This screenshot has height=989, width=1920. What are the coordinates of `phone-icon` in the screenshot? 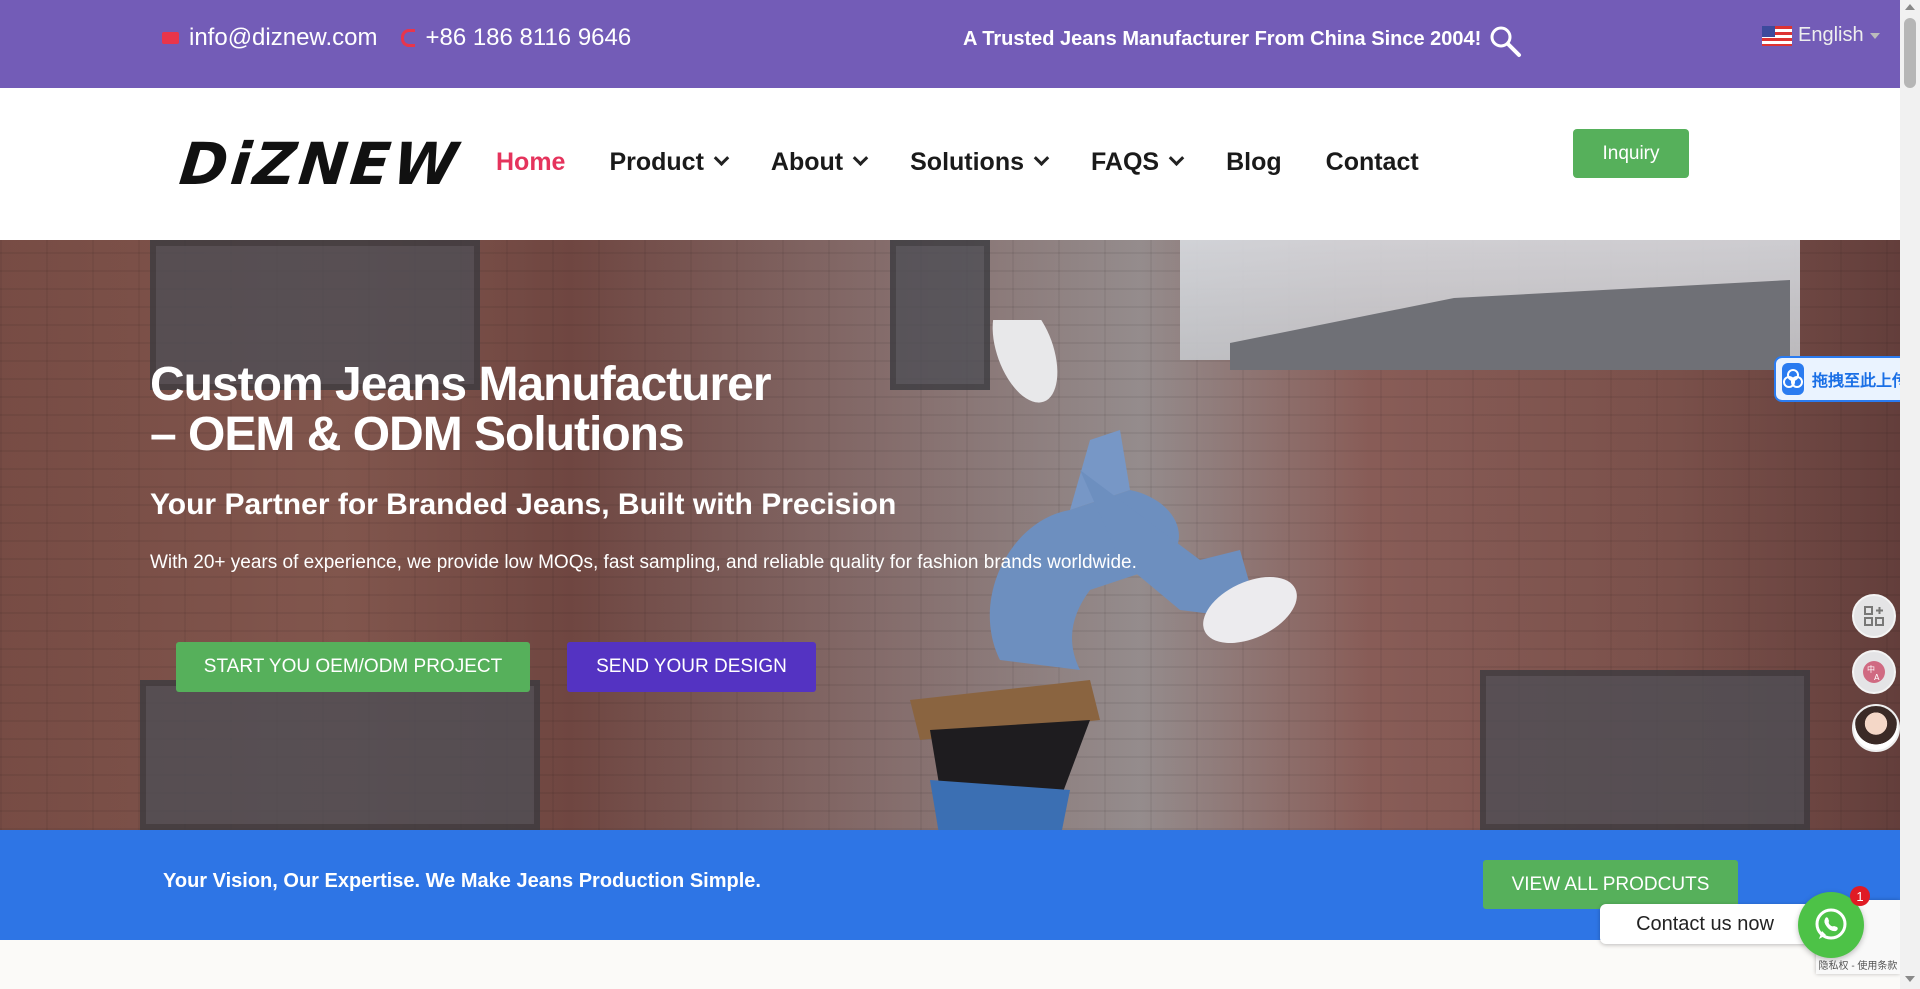 It's located at (408, 38).